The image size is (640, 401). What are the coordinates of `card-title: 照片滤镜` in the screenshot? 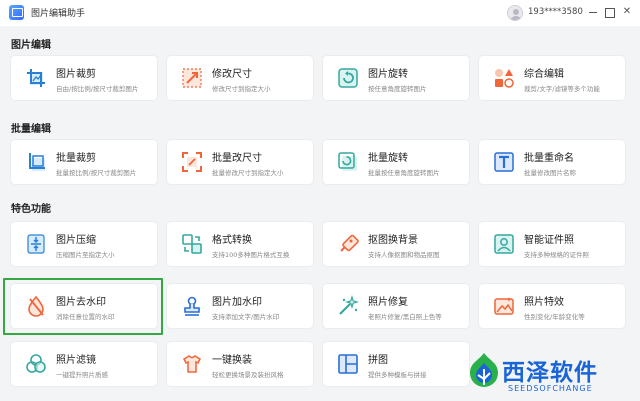 It's located at (76, 360).